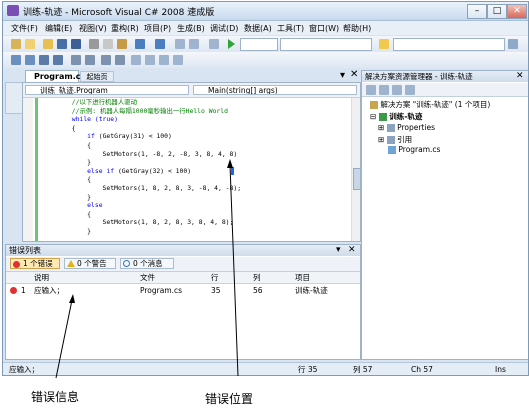  I want to click on position-arrowhead, so click(230, 163).